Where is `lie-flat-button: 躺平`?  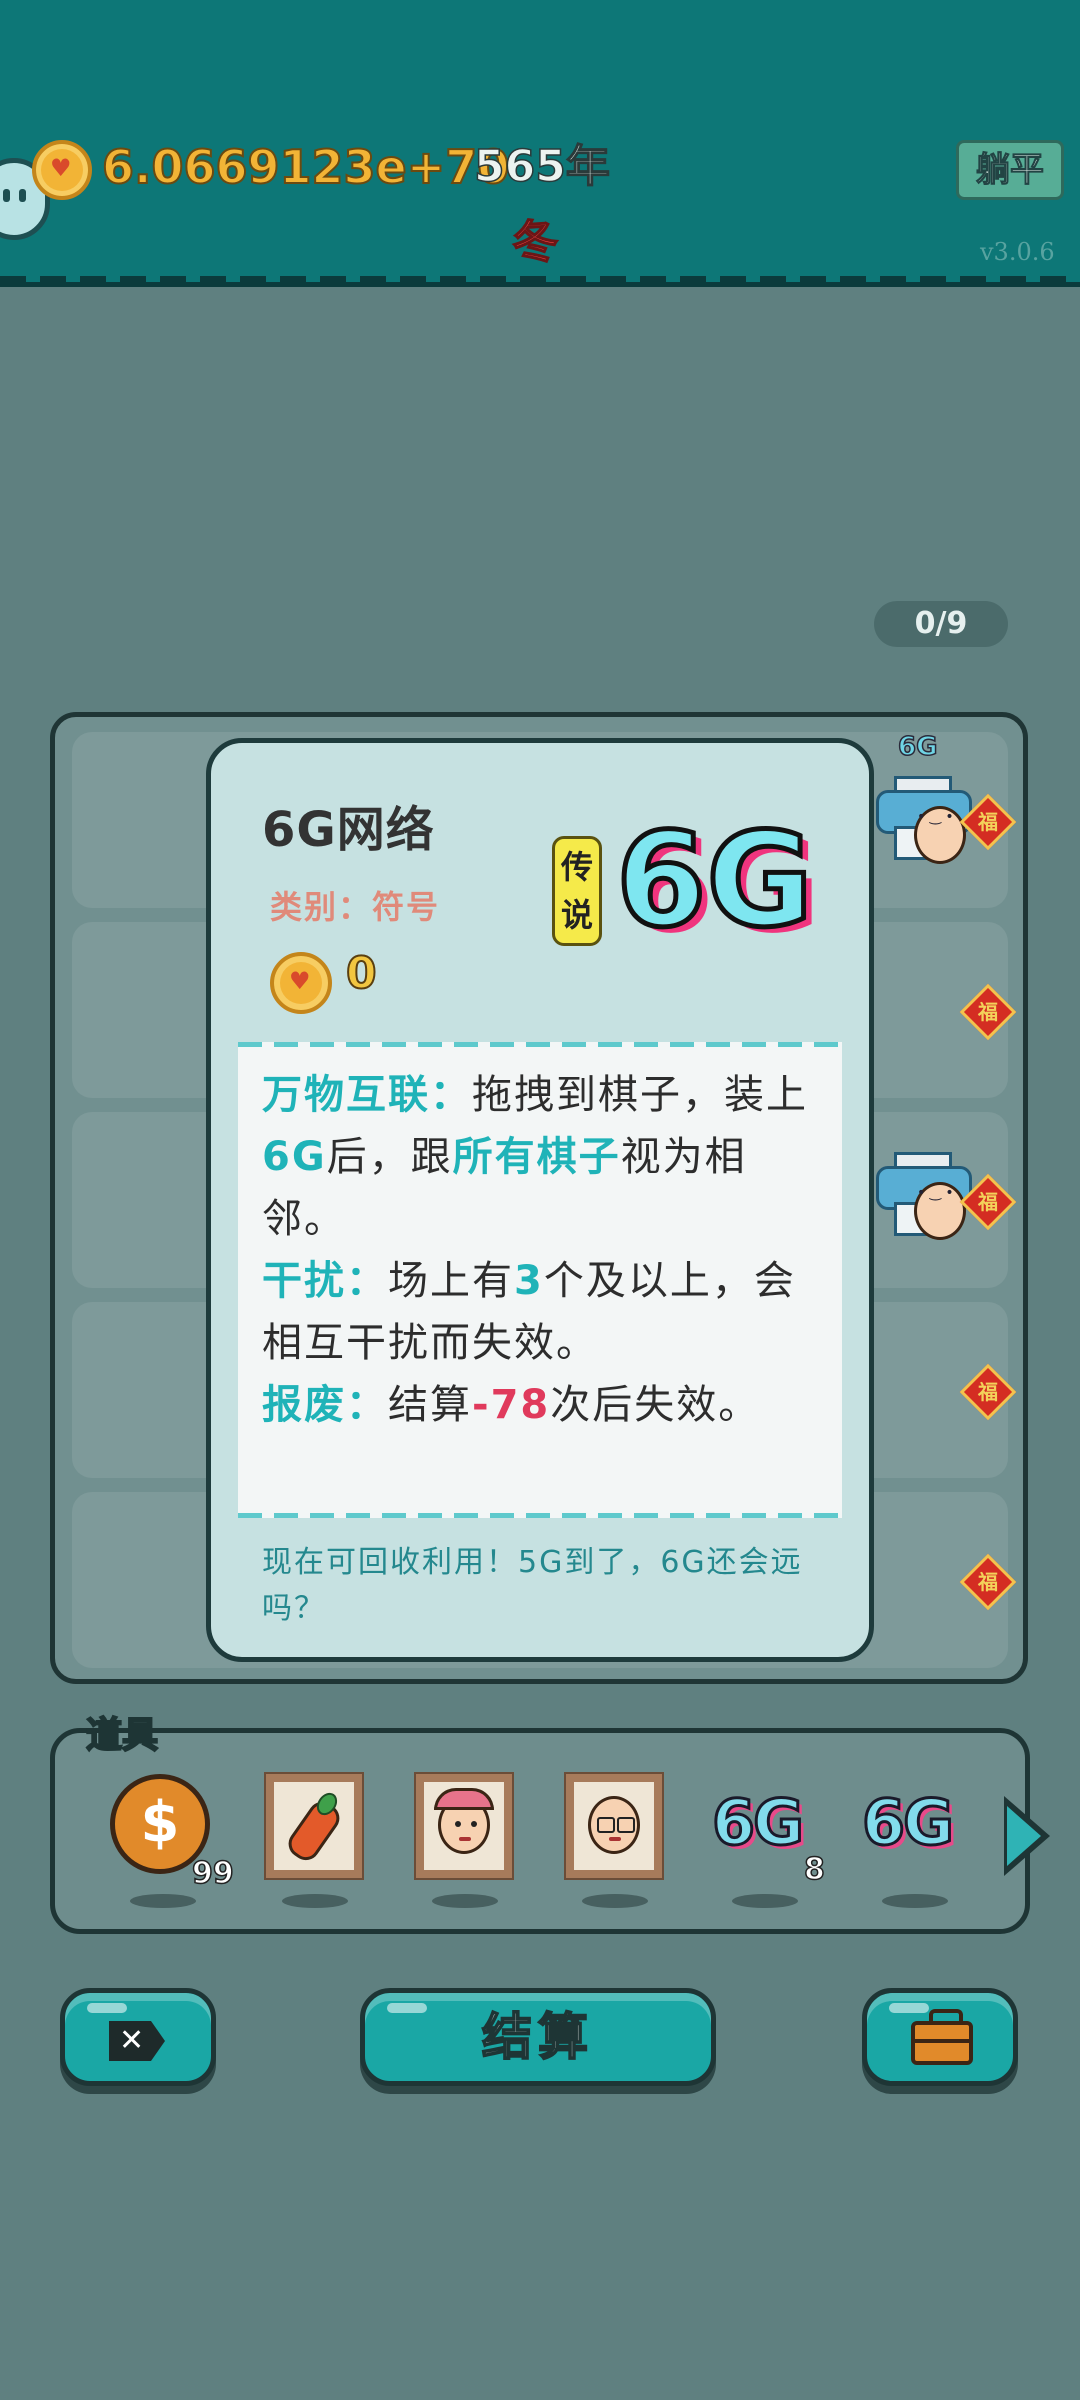 lie-flat-button: 躺平 is located at coordinates (1010, 170).